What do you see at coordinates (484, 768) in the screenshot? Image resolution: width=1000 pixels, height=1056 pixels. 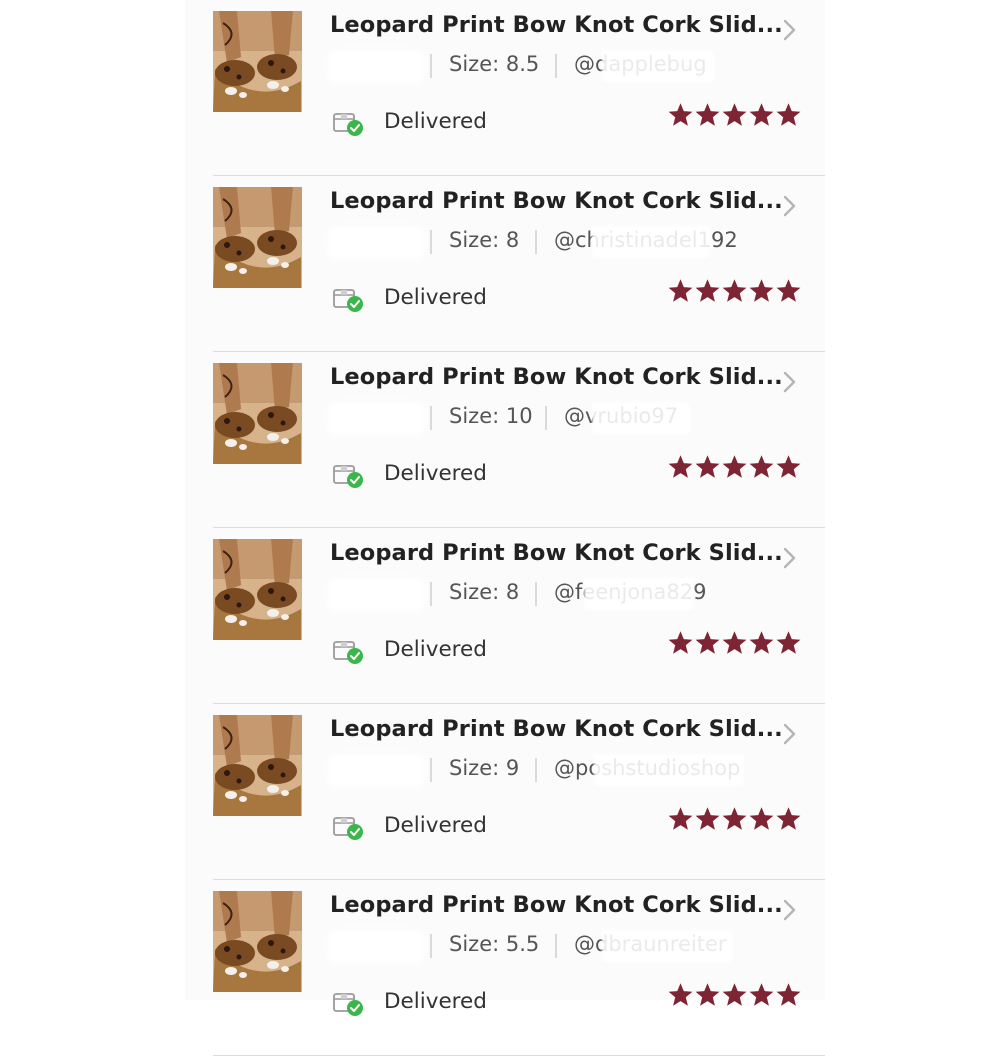 I see `size-label: Size: 9` at bounding box center [484, 768].